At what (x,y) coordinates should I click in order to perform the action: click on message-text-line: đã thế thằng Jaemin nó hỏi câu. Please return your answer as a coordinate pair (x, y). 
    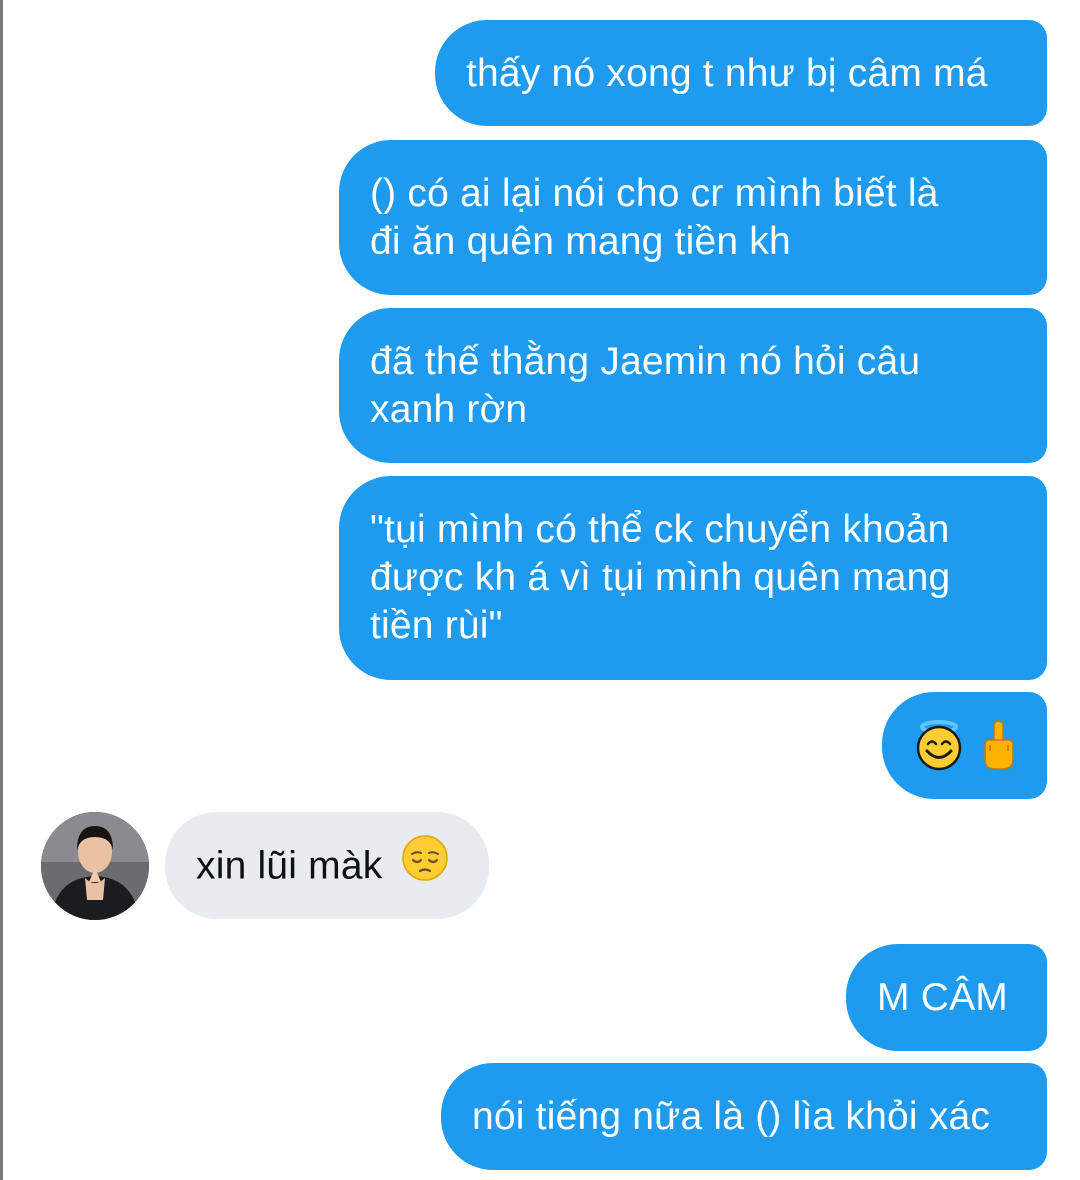
    Looking at the image, I should click on (645, 361).